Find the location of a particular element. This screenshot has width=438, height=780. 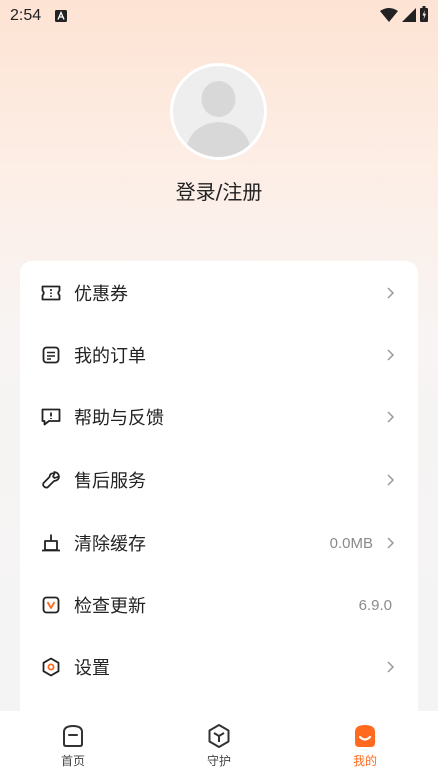

update-icon is located at coordinates (51, 605).